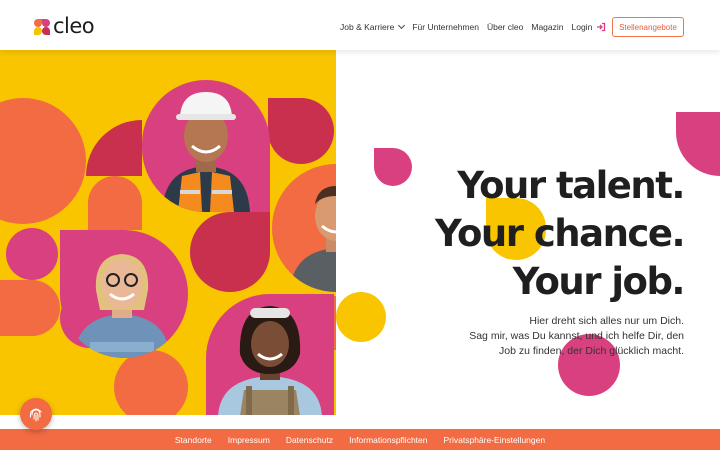  Describe the element at coordinates (42, 26) in the screenshot. I see `cleo-logo-mark-icon` at that location.